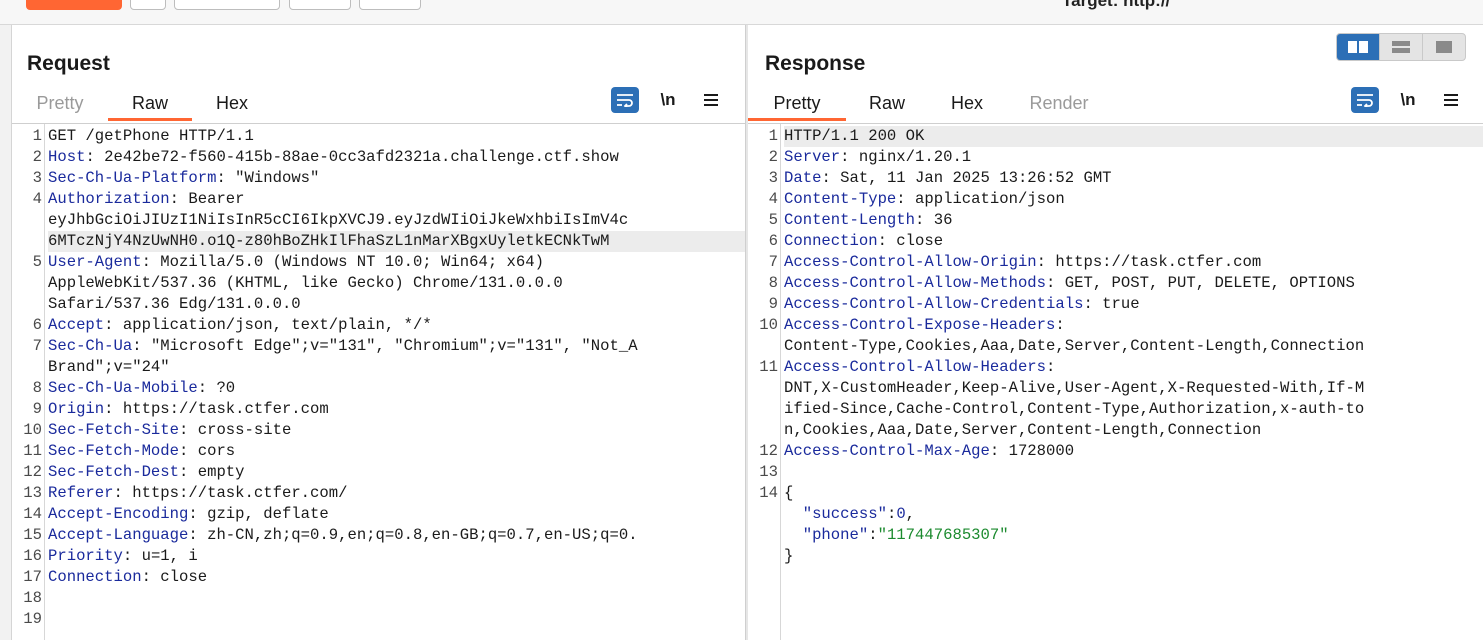 This screenshot has height=640, width=1483. What do you see at coordinates (390, 5) in the screenshot?
I see `history-forward-button` at bounding box center [390, 5].